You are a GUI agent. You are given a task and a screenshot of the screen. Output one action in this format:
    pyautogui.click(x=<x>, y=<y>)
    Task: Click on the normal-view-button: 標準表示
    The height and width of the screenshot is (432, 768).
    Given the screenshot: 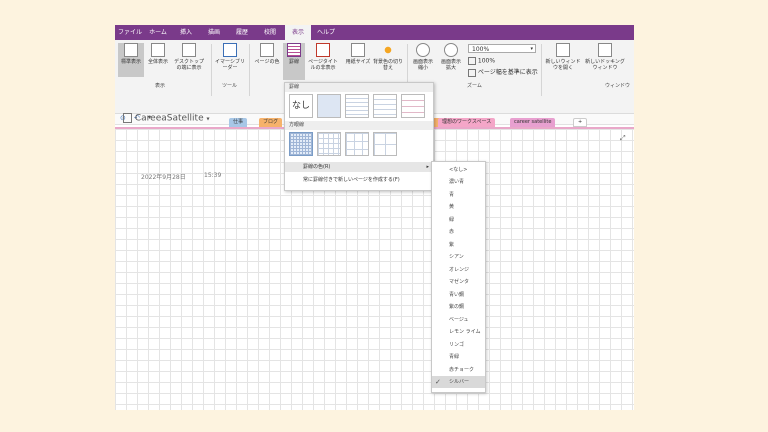 What is the action you would take?
    pyautogui.click(x=131, y=60)
    